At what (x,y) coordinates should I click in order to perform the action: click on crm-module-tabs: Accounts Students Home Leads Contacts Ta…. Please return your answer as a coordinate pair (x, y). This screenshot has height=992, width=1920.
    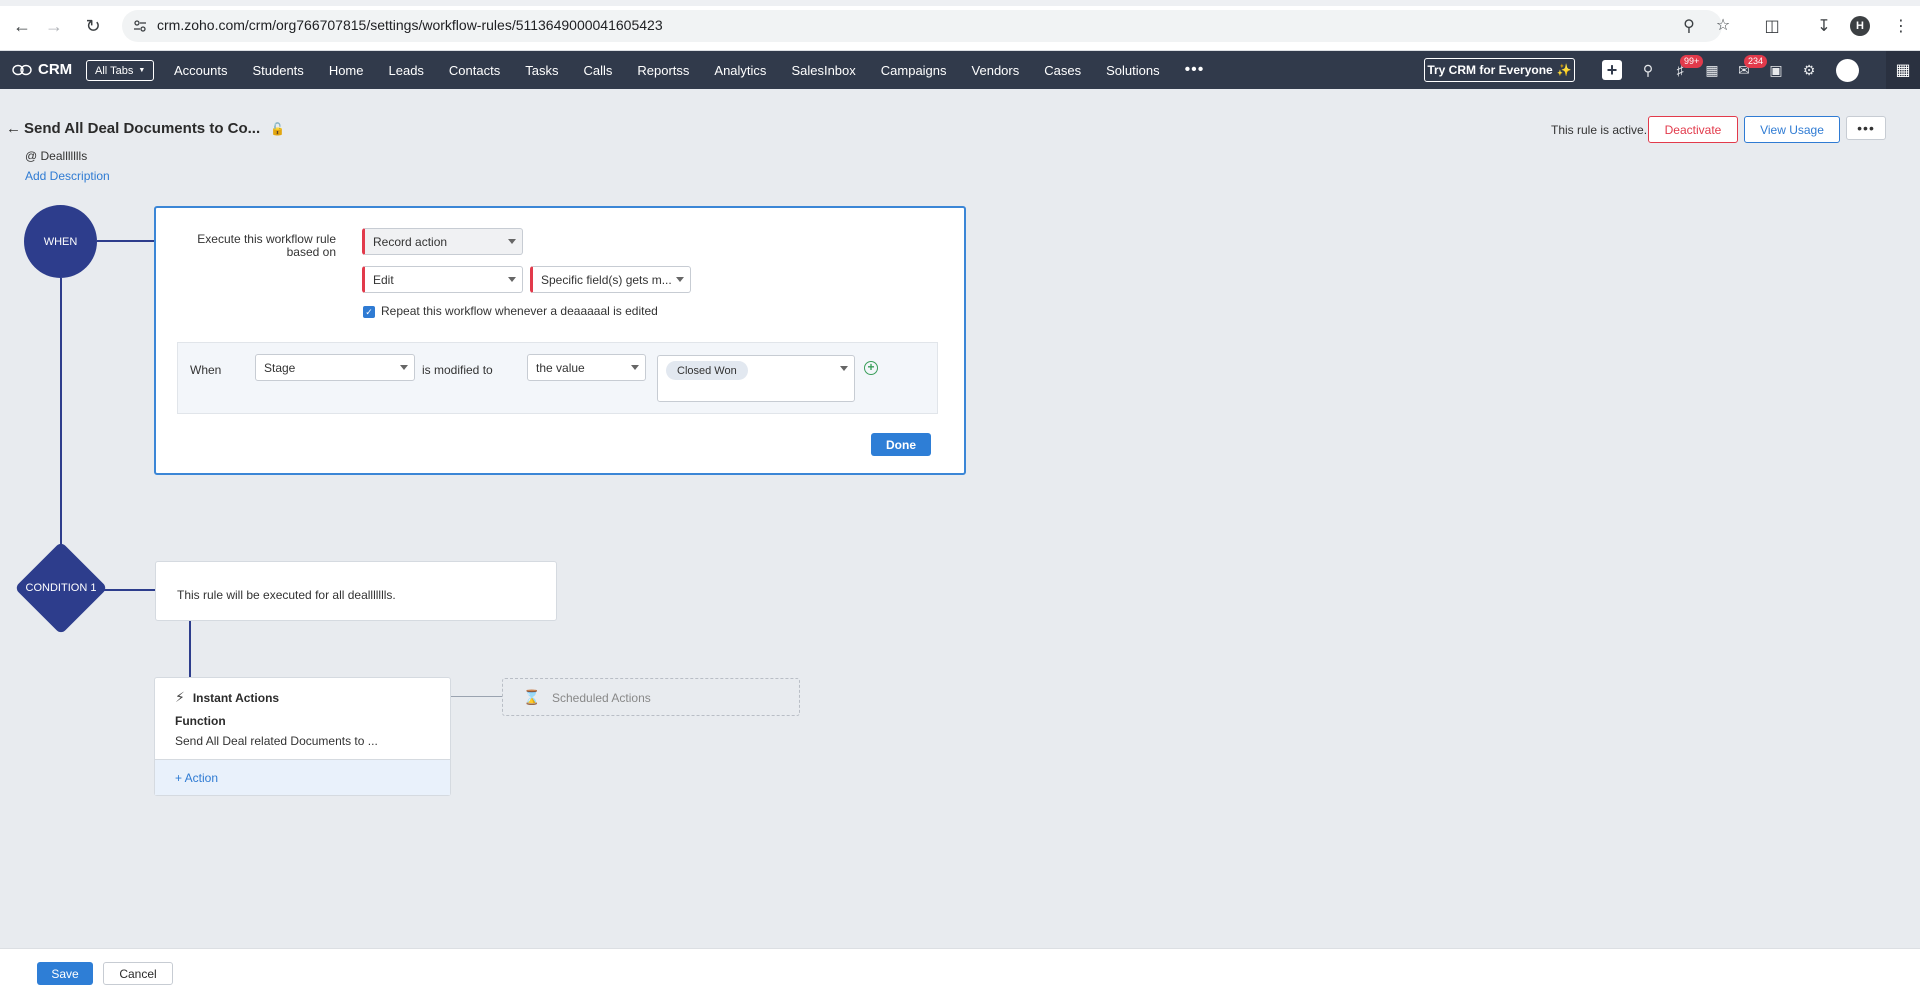
    Looking at the image, I should click on (701, 70).